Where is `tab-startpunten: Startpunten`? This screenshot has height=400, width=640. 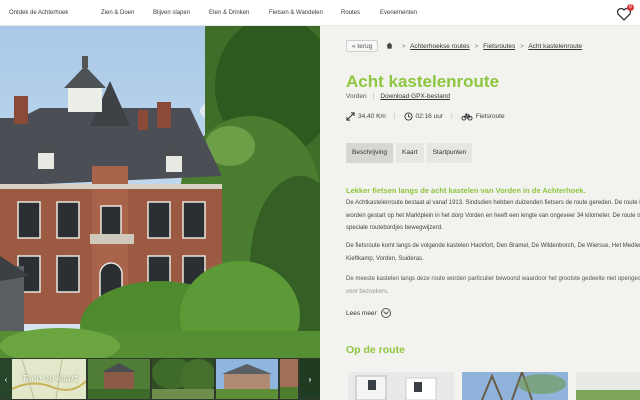
tab-startpunten: Startpunten is located at coordinates (449, 153).